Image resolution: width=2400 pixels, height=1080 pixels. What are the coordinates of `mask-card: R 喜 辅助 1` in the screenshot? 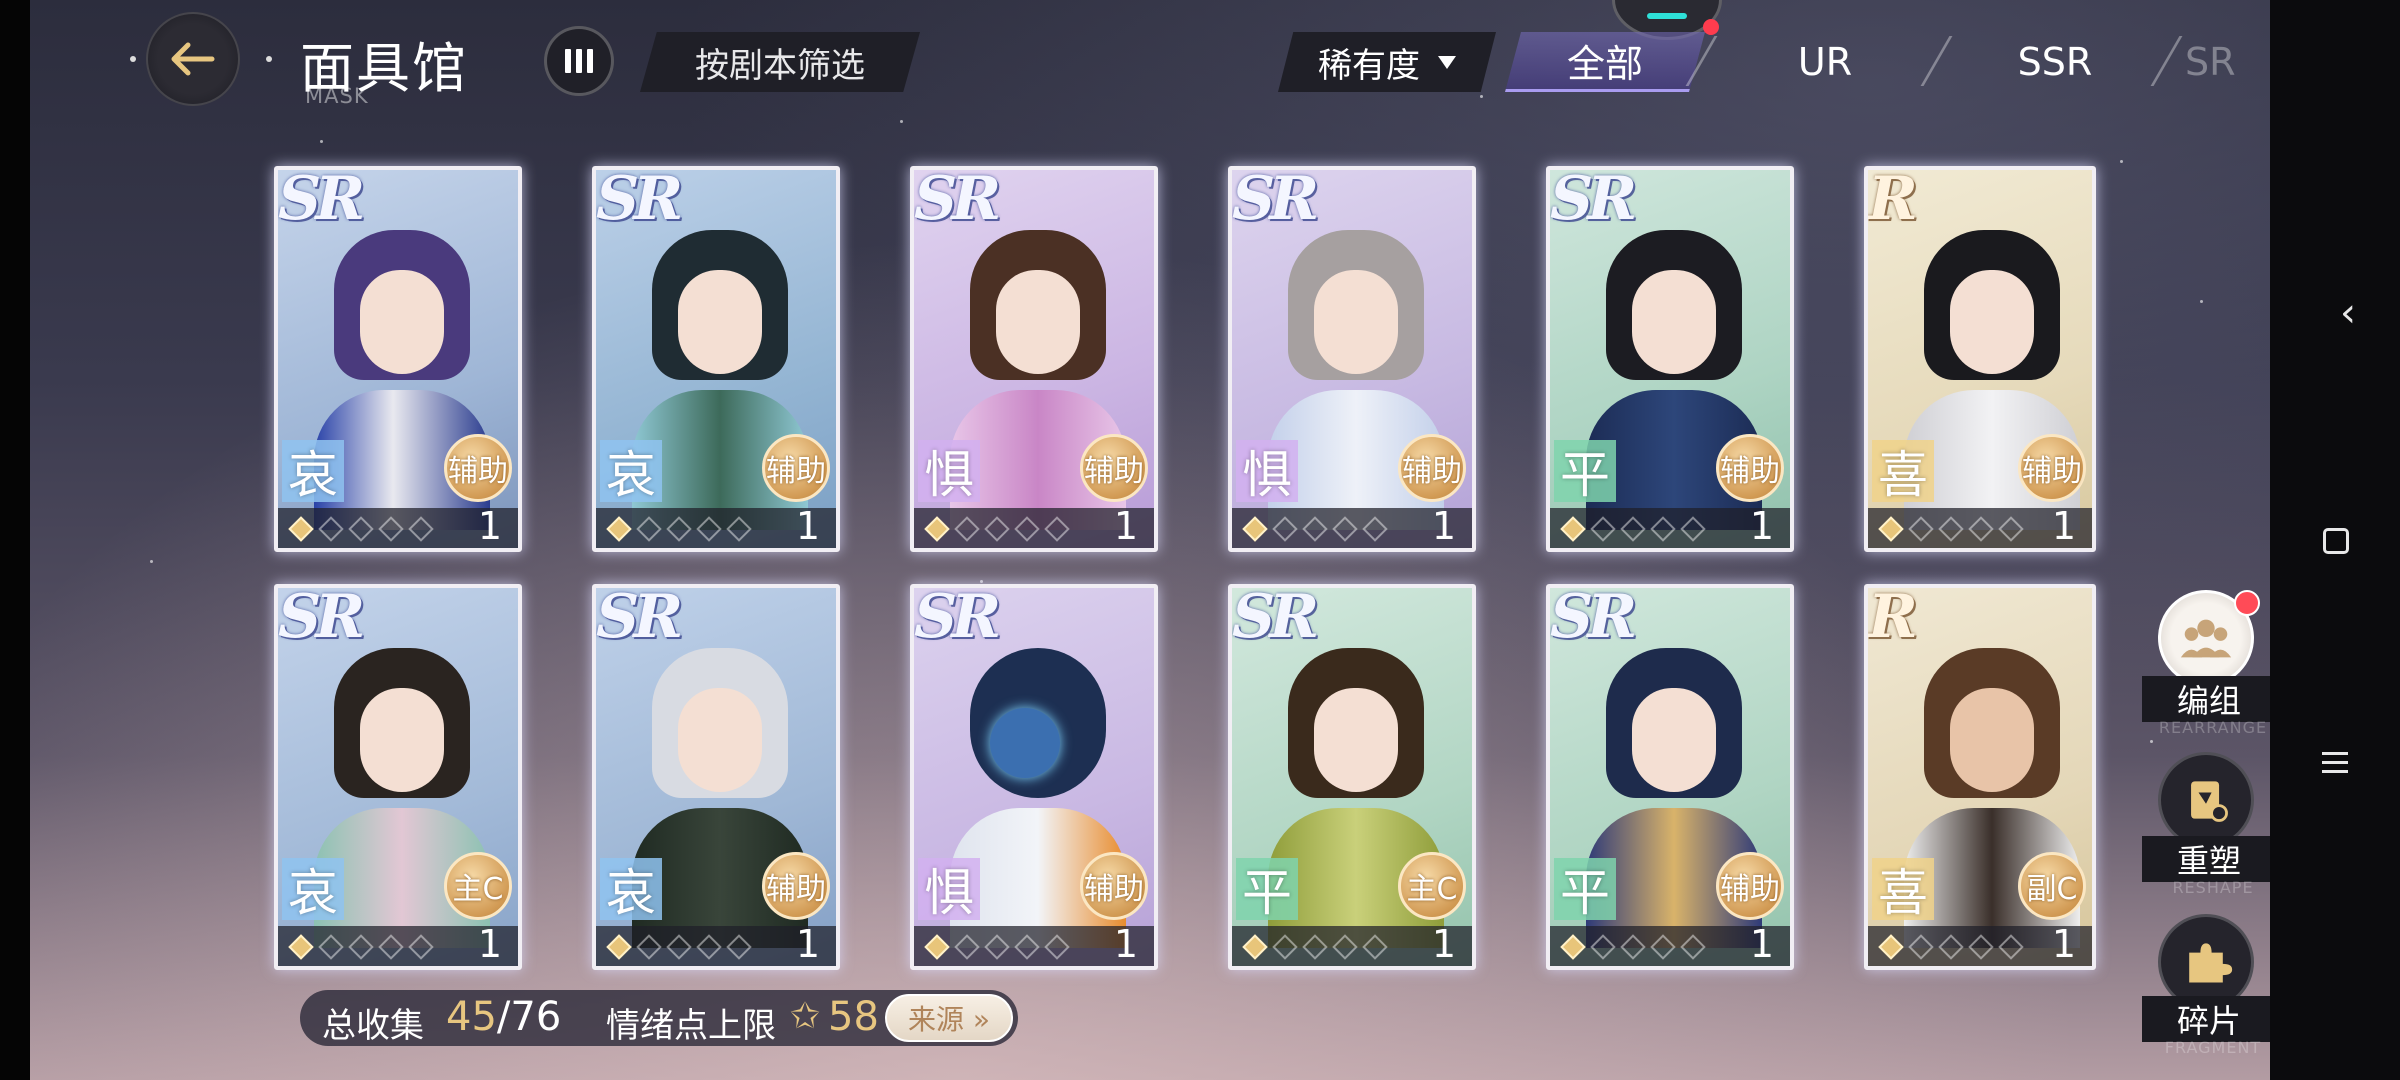 It's located at (1980, 359).